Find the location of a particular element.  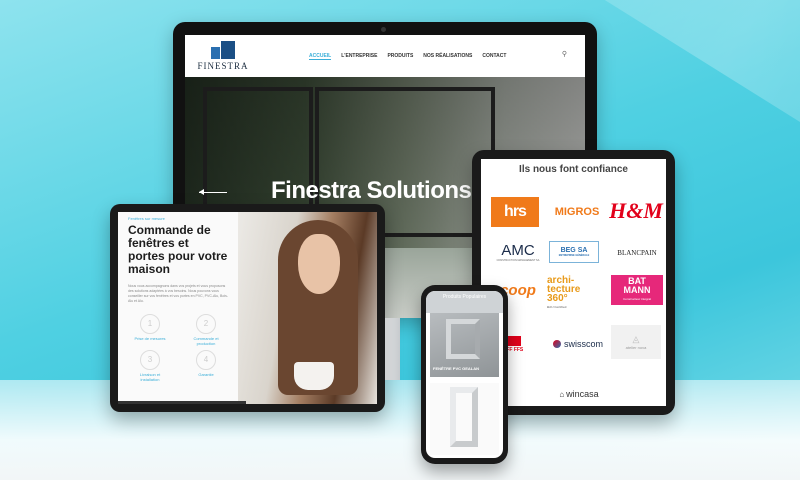

client-logo-wincasa: ⌂ wincasa is located at coordinates (579, 394).